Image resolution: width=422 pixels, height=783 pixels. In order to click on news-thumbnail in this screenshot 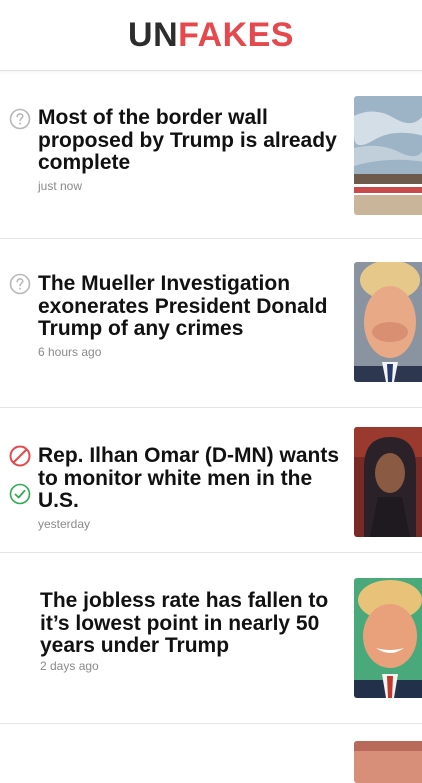, I will do `click(388, 762)`.